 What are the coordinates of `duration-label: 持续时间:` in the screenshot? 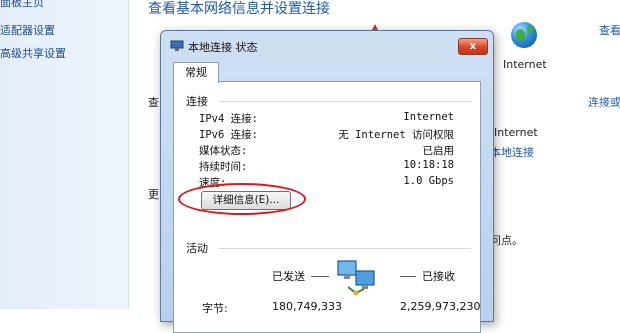 It's located at (223, 167).